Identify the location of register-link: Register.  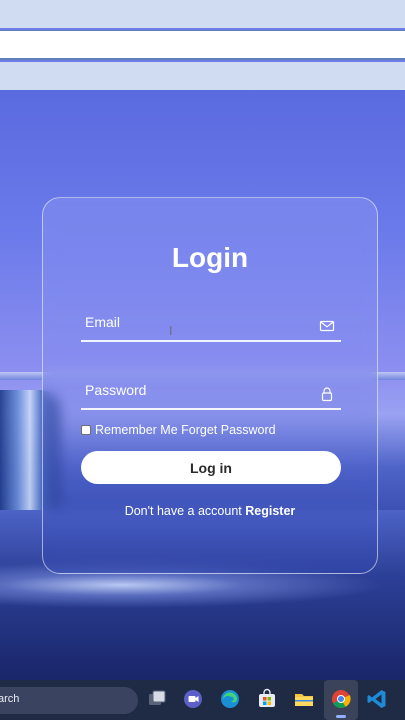
(270, 511).